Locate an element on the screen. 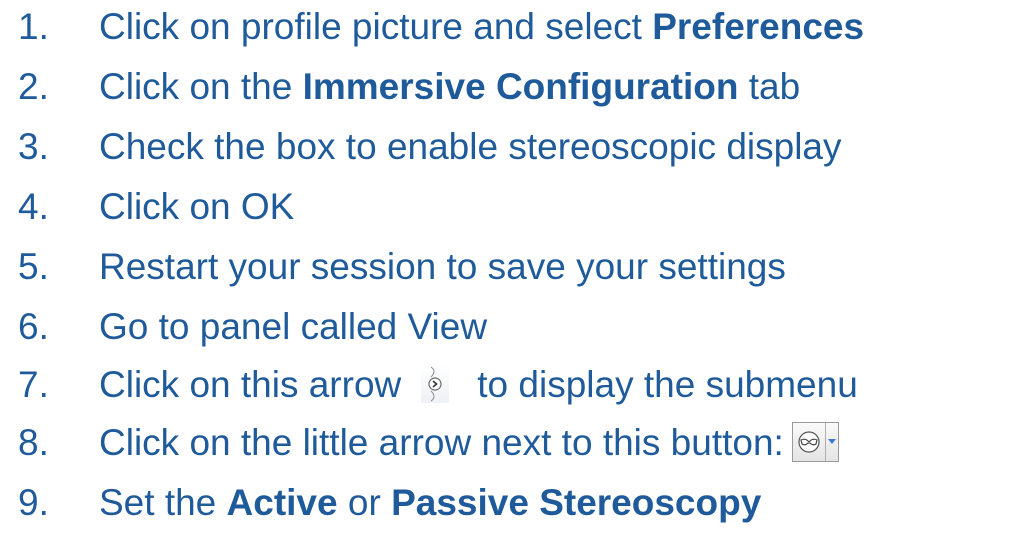 The width and height of the screenshot is (1023, 540). step-keyword: Preferences is located at coordinates (758, 26).